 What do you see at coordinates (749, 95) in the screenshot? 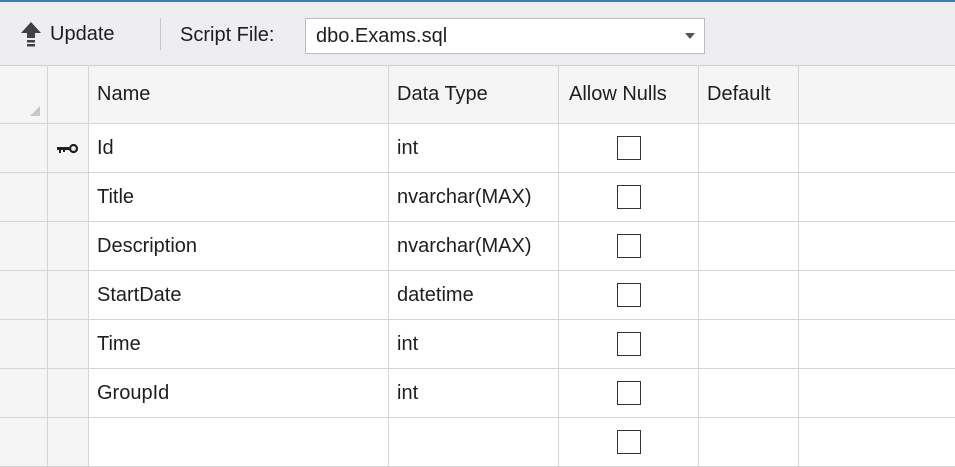
I see `header-default: Default` at bounding box center [749, 95].